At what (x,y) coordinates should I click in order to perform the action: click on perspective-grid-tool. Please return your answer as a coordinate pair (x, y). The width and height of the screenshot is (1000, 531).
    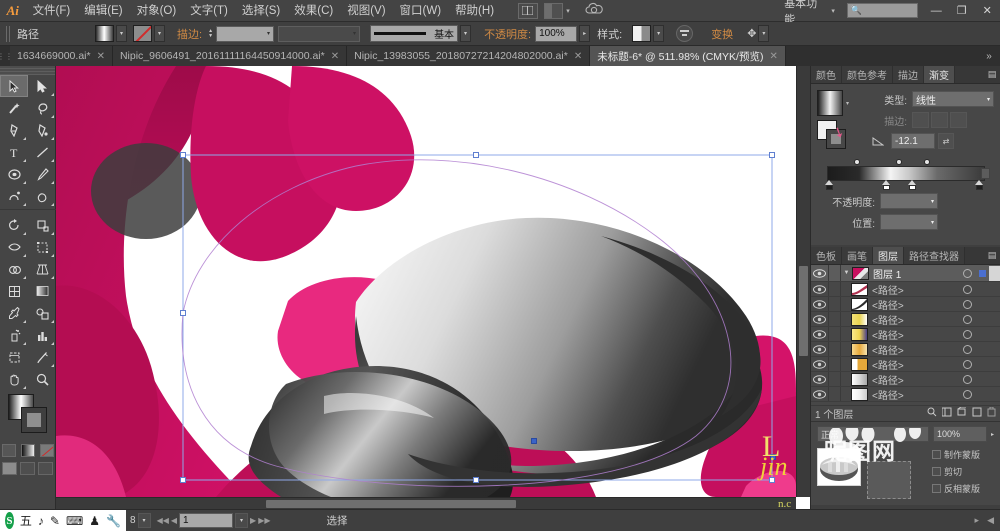
    Looking at the image, I should click on (42, 269).